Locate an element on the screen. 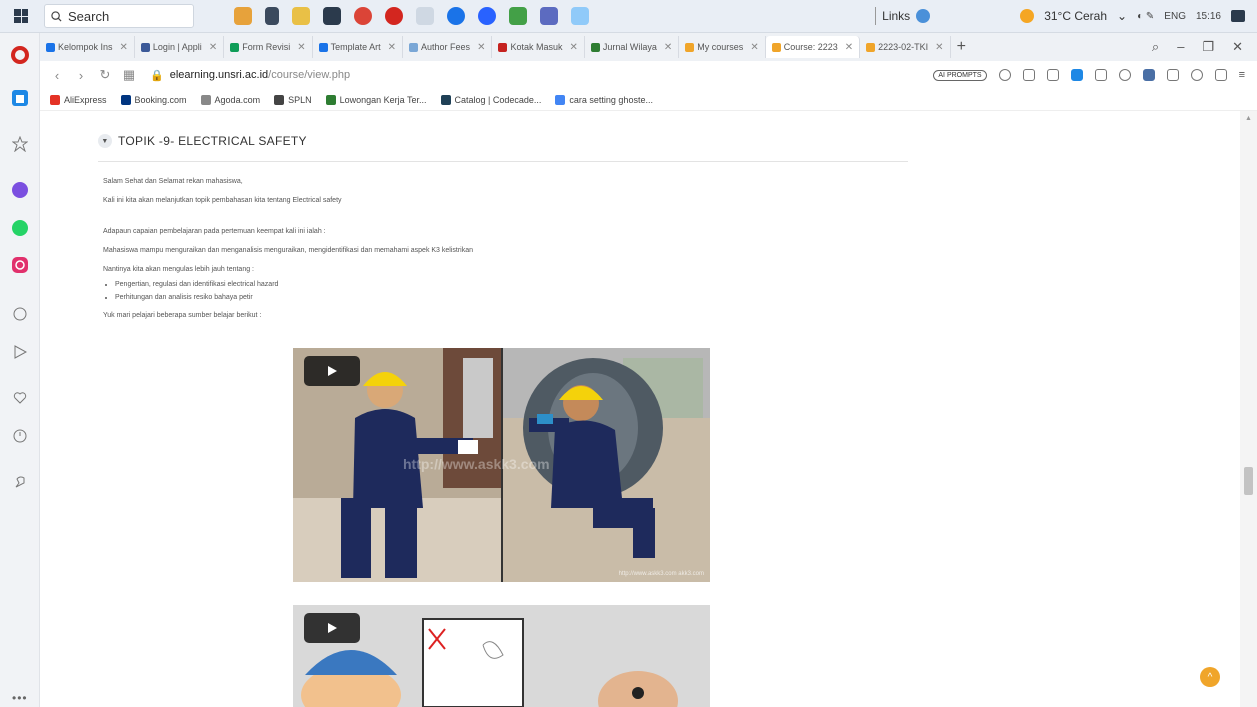 This screenshot has width=1257, height=707. history-icon is located at coordinates (20, 436).